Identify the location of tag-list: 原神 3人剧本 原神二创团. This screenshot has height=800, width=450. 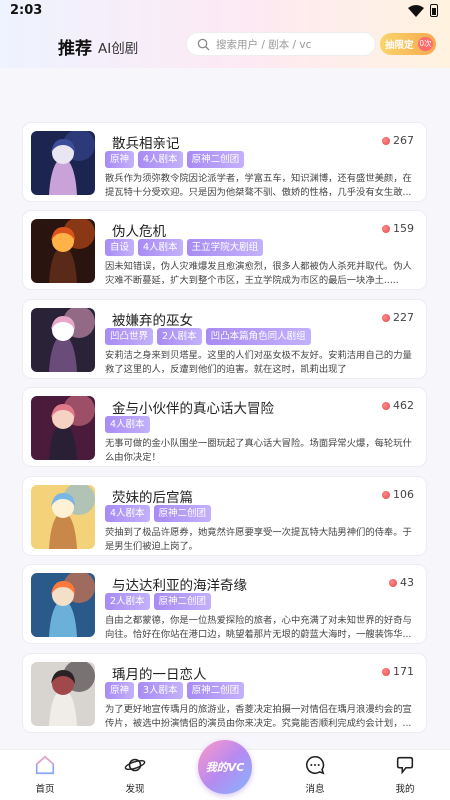
(175, 690).